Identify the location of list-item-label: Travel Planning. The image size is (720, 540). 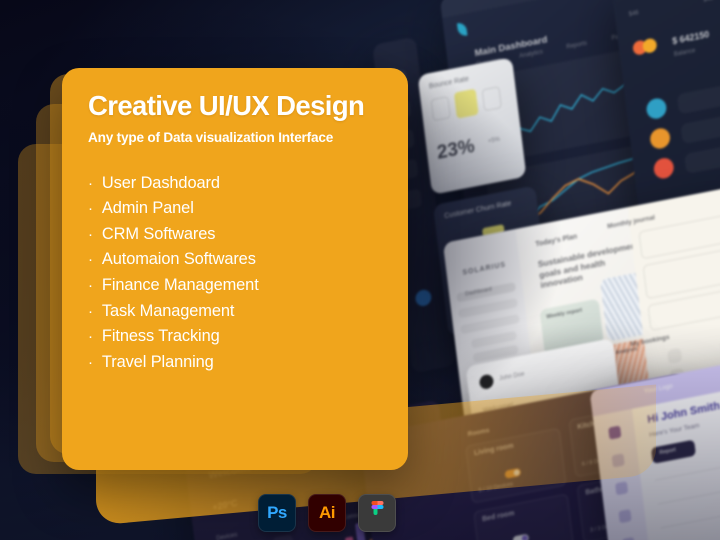
(157, 361).